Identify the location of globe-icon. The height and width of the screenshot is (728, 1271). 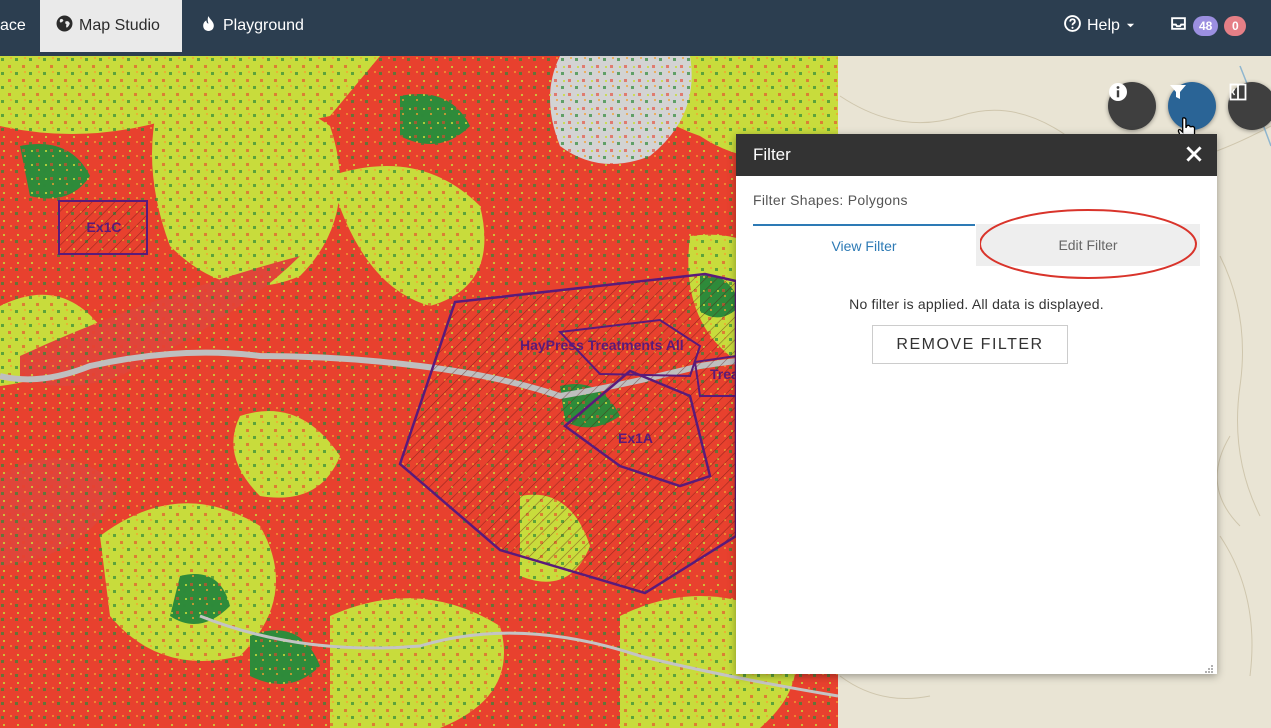
(64, 26).